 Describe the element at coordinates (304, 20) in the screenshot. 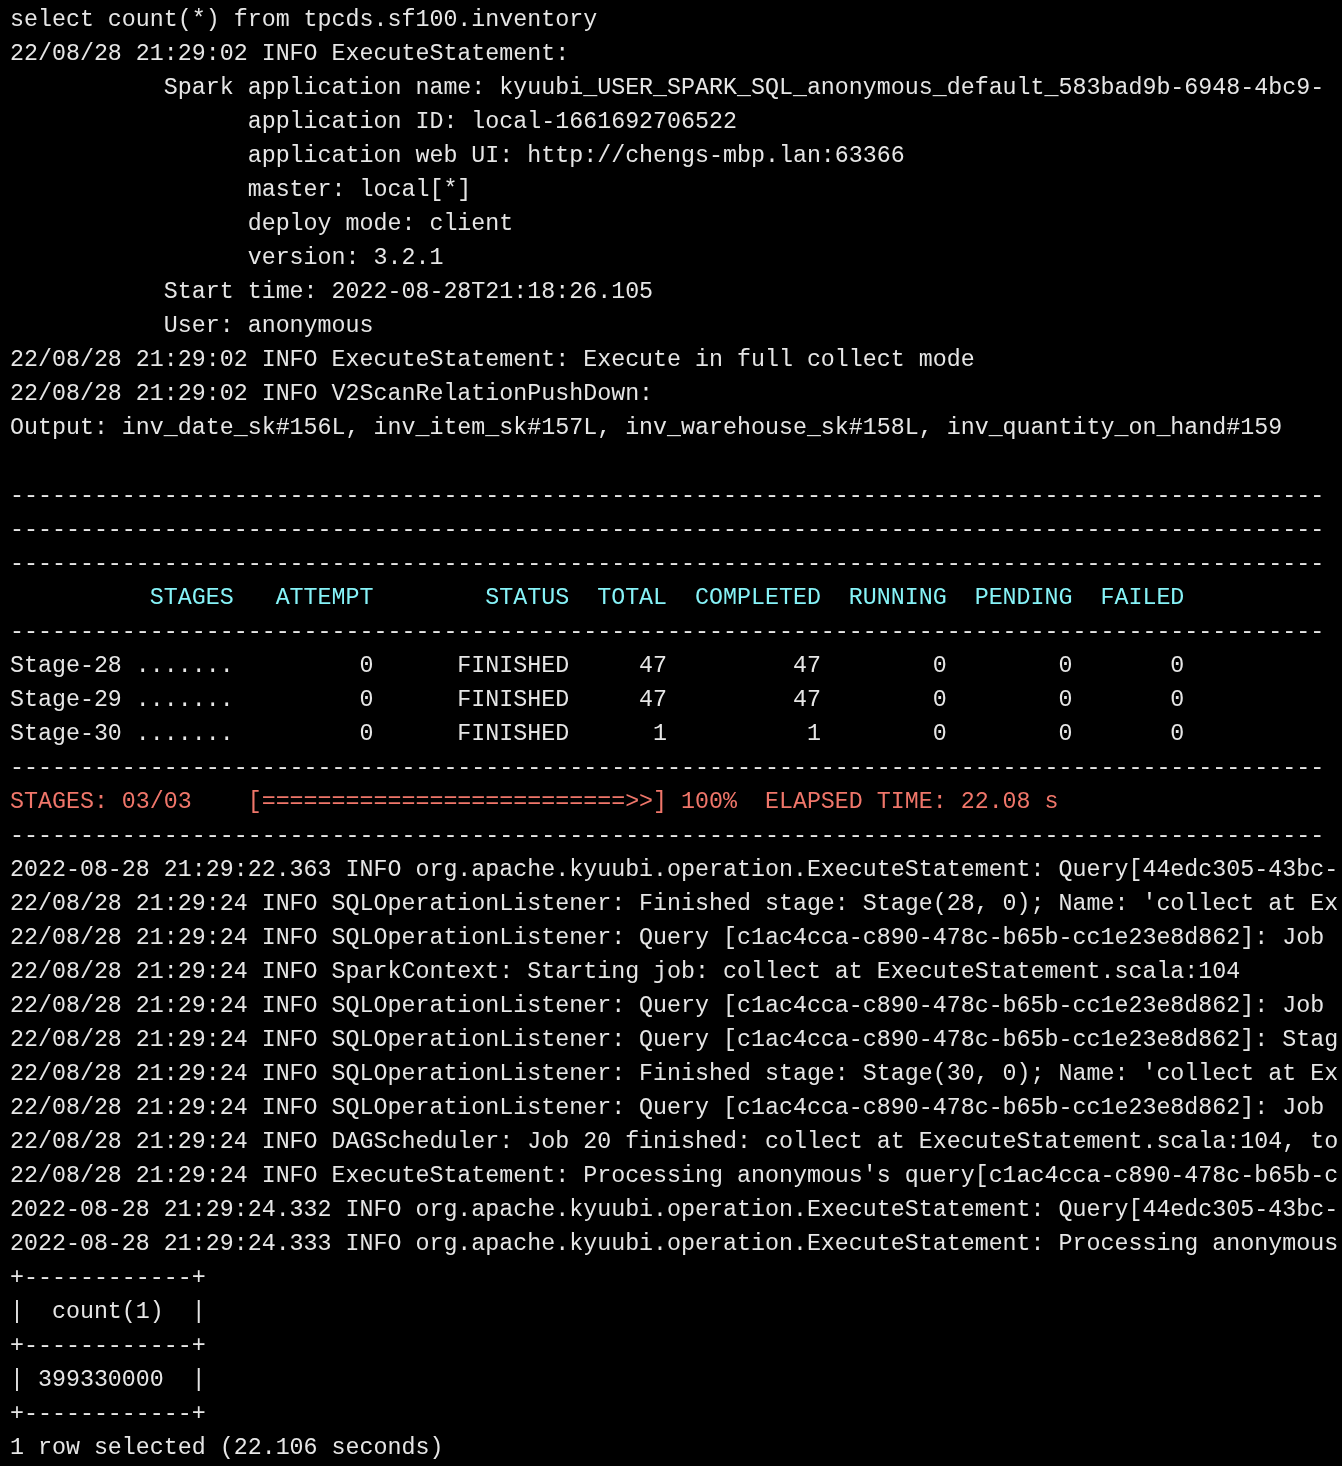

I see `log-line: select count(*) from tpcds.sf100.inventory` at that location.